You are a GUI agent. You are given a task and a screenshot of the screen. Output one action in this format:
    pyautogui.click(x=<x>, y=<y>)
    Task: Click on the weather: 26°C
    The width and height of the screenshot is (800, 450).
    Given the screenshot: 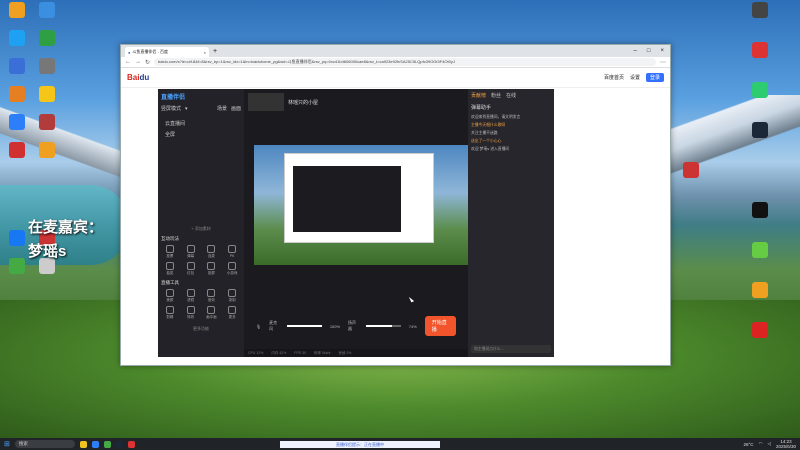 What is the action you would take?
    pyautogui.click(x=749, y=444)
    